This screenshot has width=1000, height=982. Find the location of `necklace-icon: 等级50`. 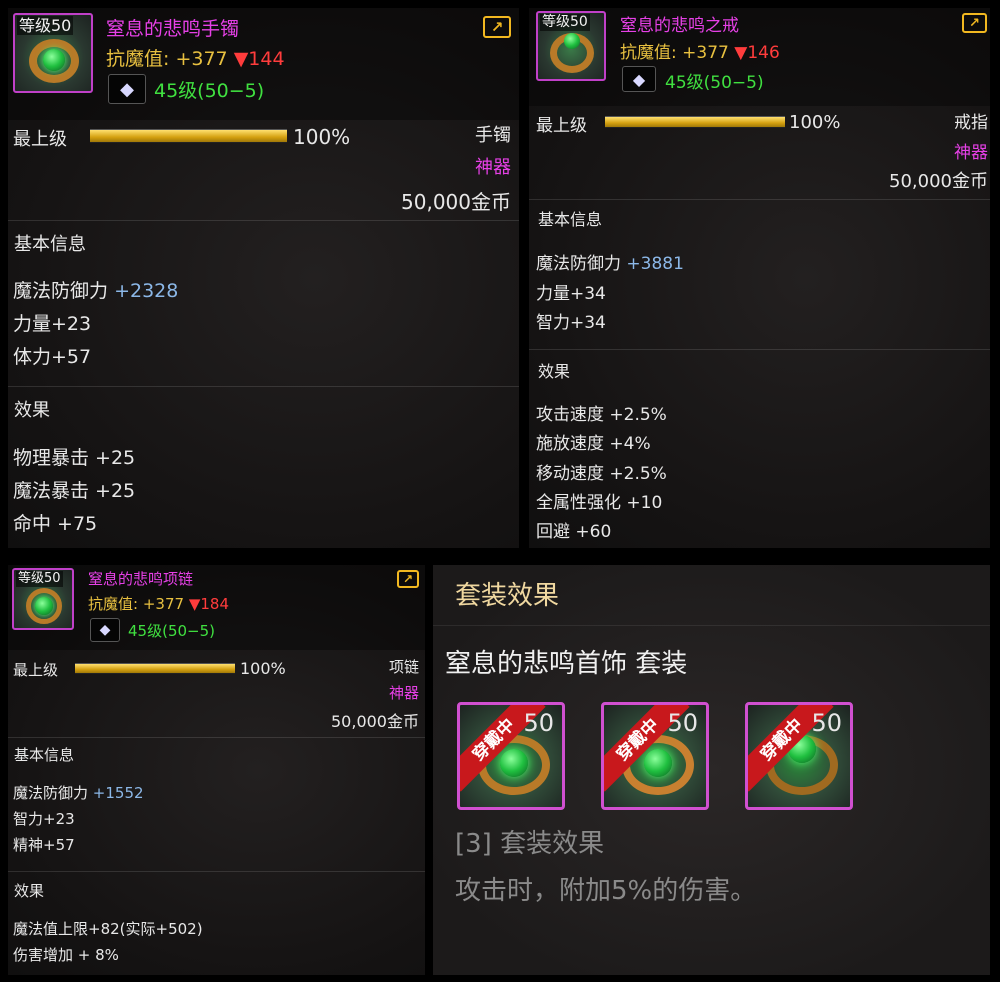

necklace-icon: 等级50 is located at coordinates (43, 599).